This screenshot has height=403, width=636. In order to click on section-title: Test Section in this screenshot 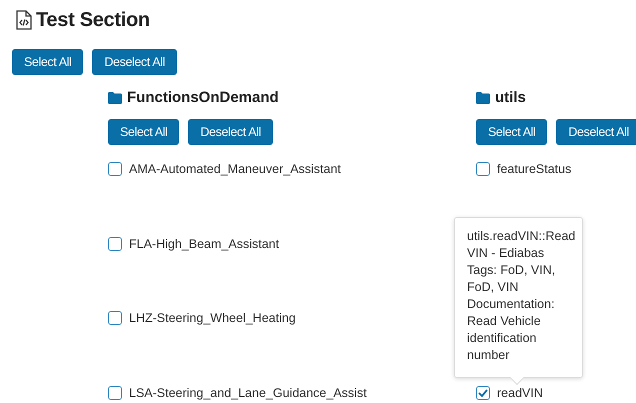, I will do `click(93, 20)`.